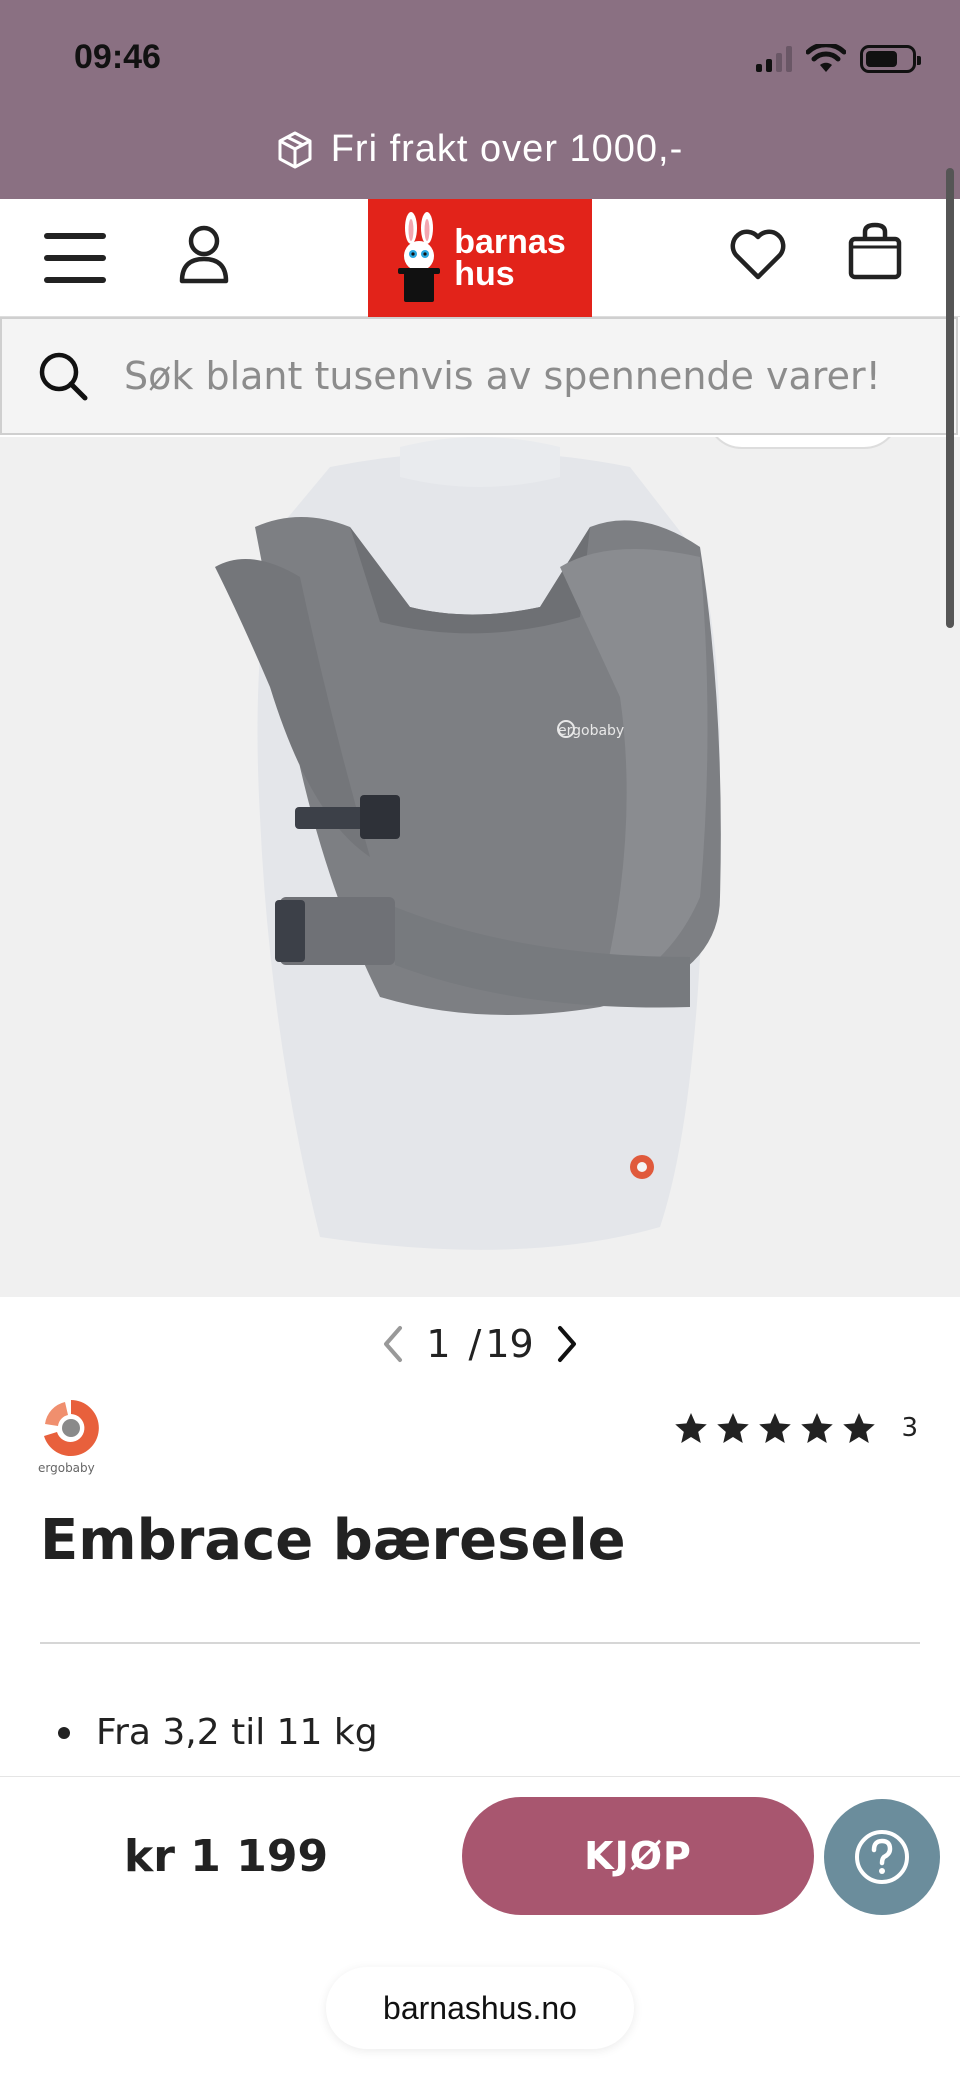  I want to click on ergobaby-logo: ergobaby, so click(71, 1436).